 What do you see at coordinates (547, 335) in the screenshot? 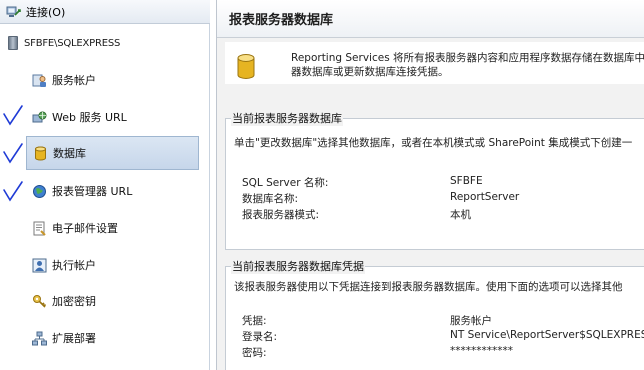
I see `login-name-value: NT Service\ReportServer$SQLEXPRESS` at bounding box center [547, 335].